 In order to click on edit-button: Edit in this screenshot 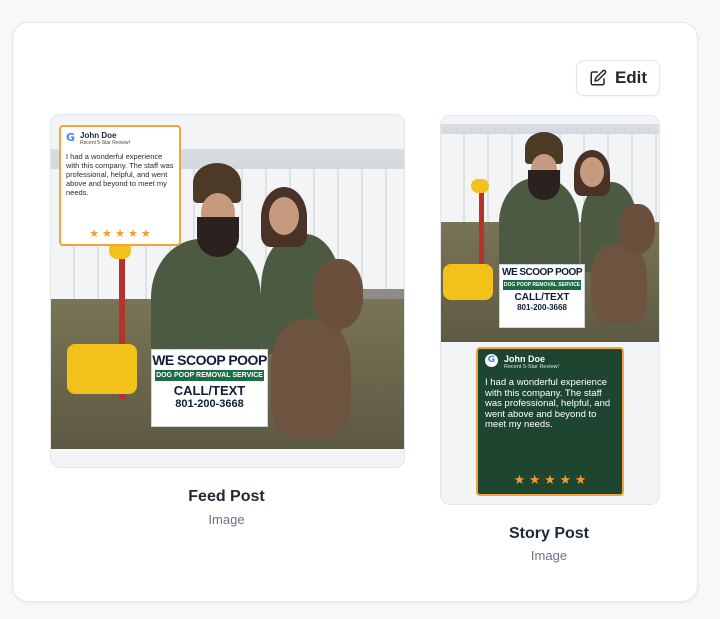, I will do `click(618, 78)`.